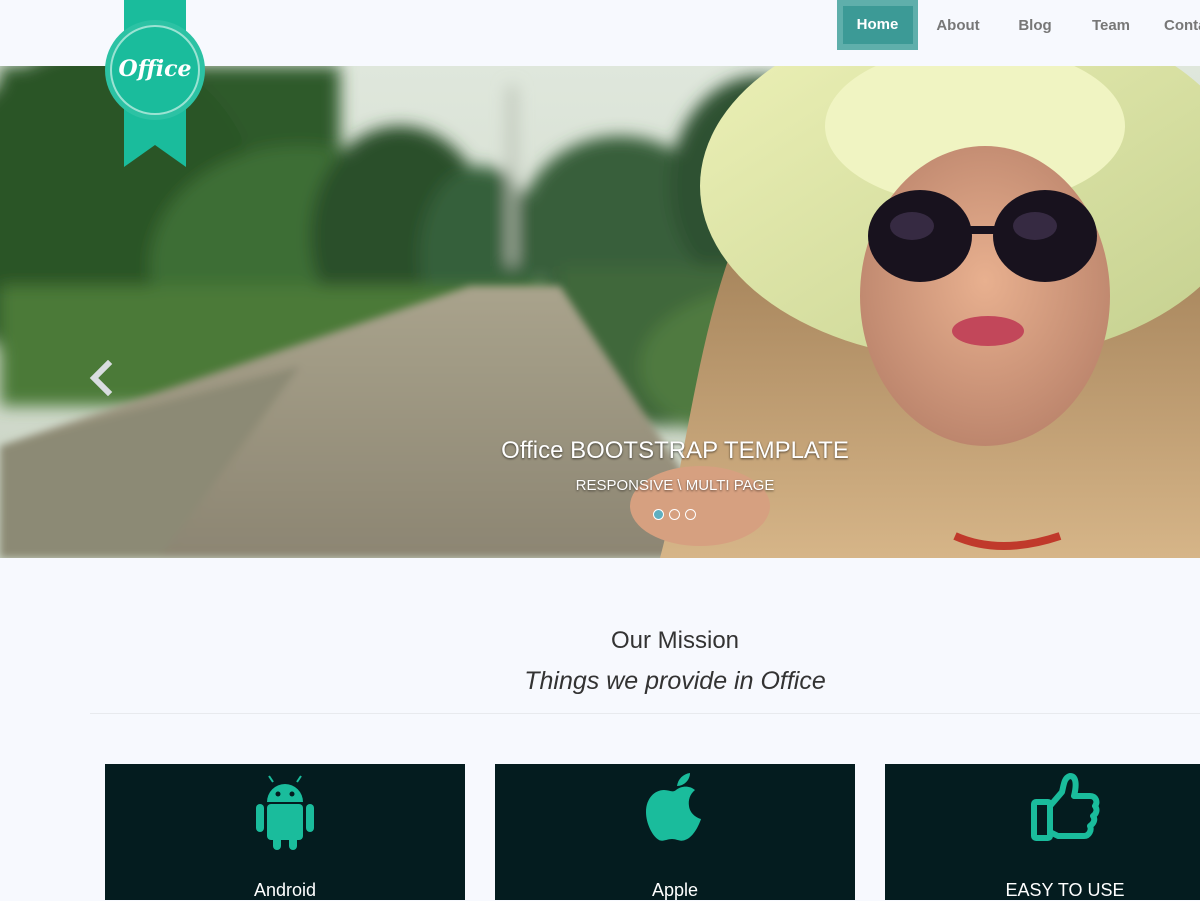 This screenshot has width=1200, height=901. I want to click on android-icon, so click(285, 812).